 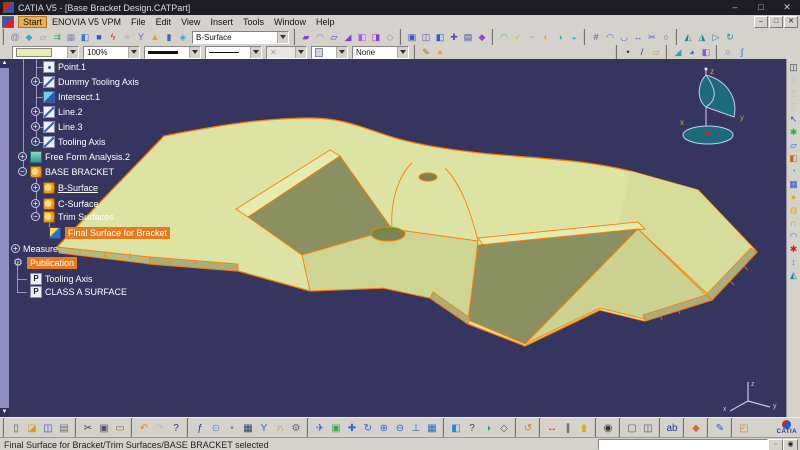 I want to click on quad-view-icon: ▦, so click(x=432, y=428).